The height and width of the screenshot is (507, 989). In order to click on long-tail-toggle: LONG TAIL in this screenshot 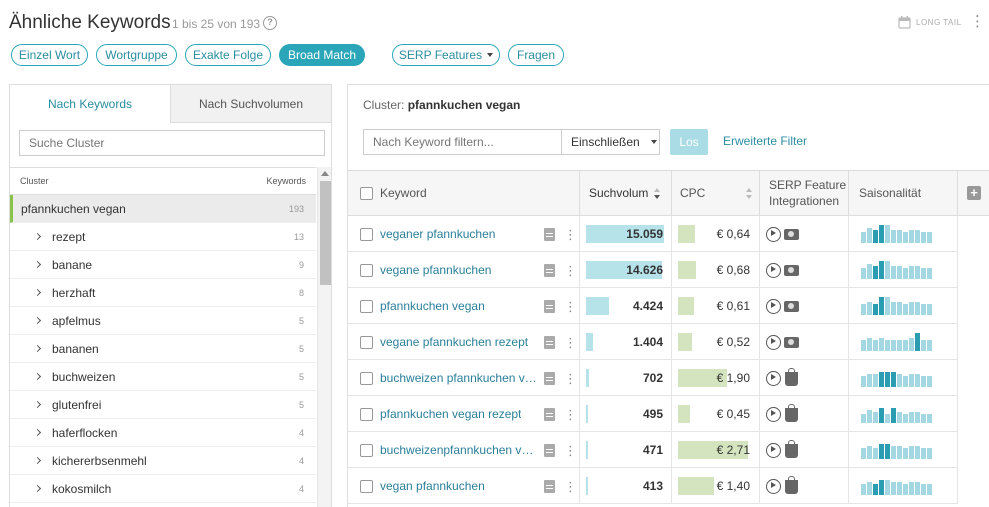, I will do `click(930, 22)`.